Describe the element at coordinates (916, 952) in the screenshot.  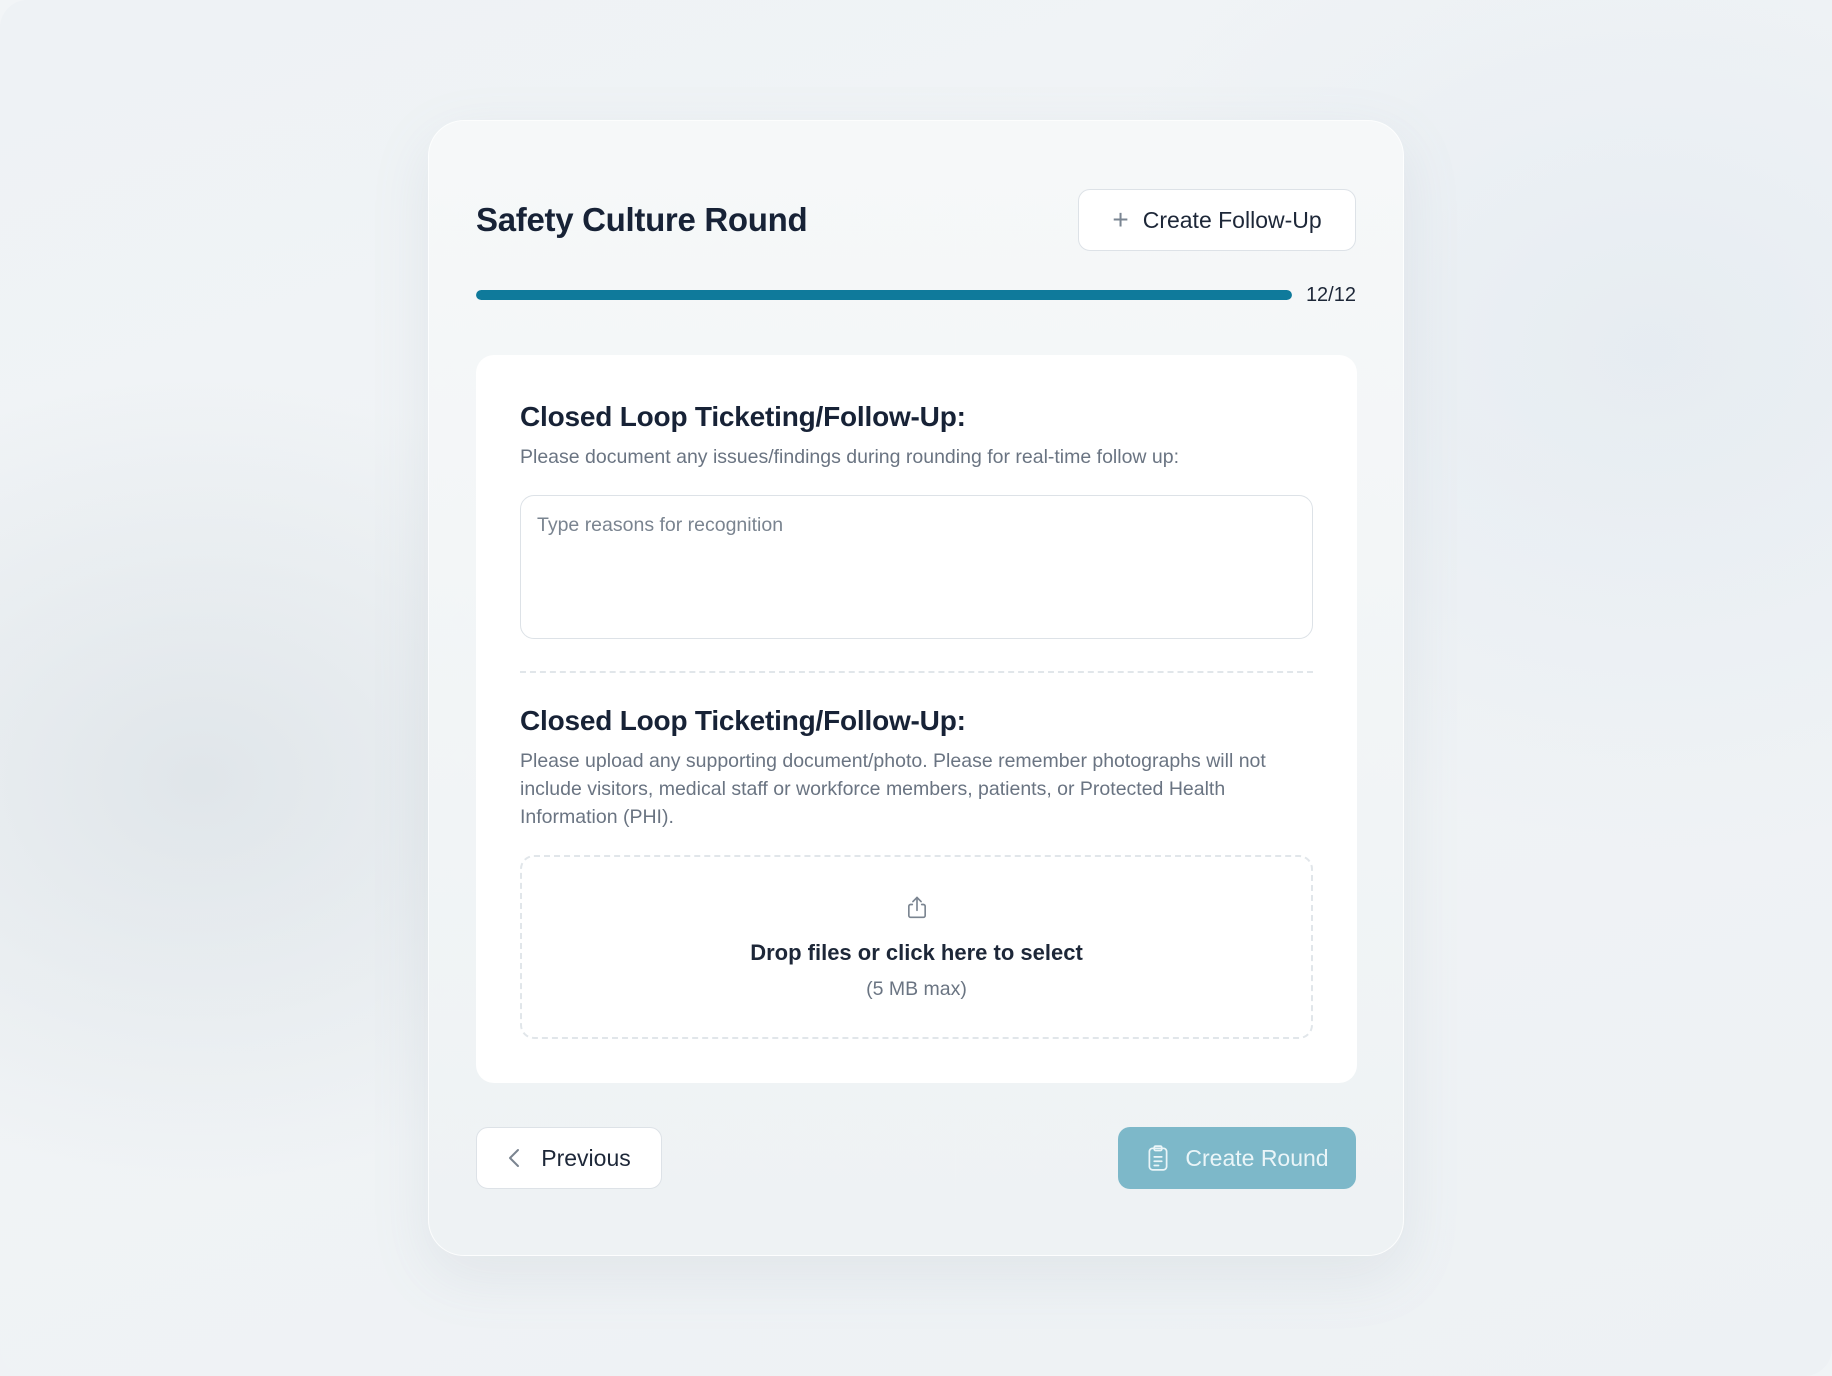
I see `dropzone-title: Drop files or click here to select` at that location.